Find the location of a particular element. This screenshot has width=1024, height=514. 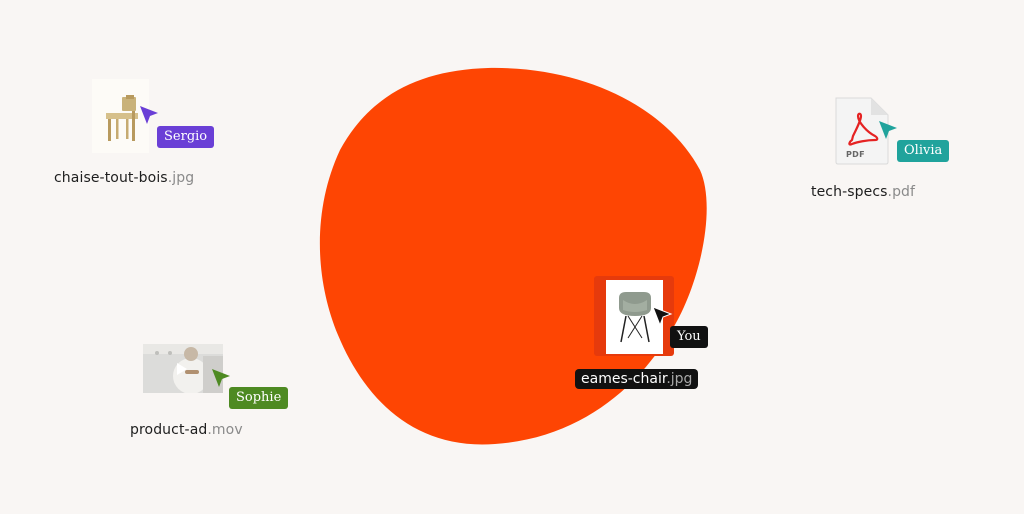

file-name: product-ad.mov is located at coordinates (186, 430).